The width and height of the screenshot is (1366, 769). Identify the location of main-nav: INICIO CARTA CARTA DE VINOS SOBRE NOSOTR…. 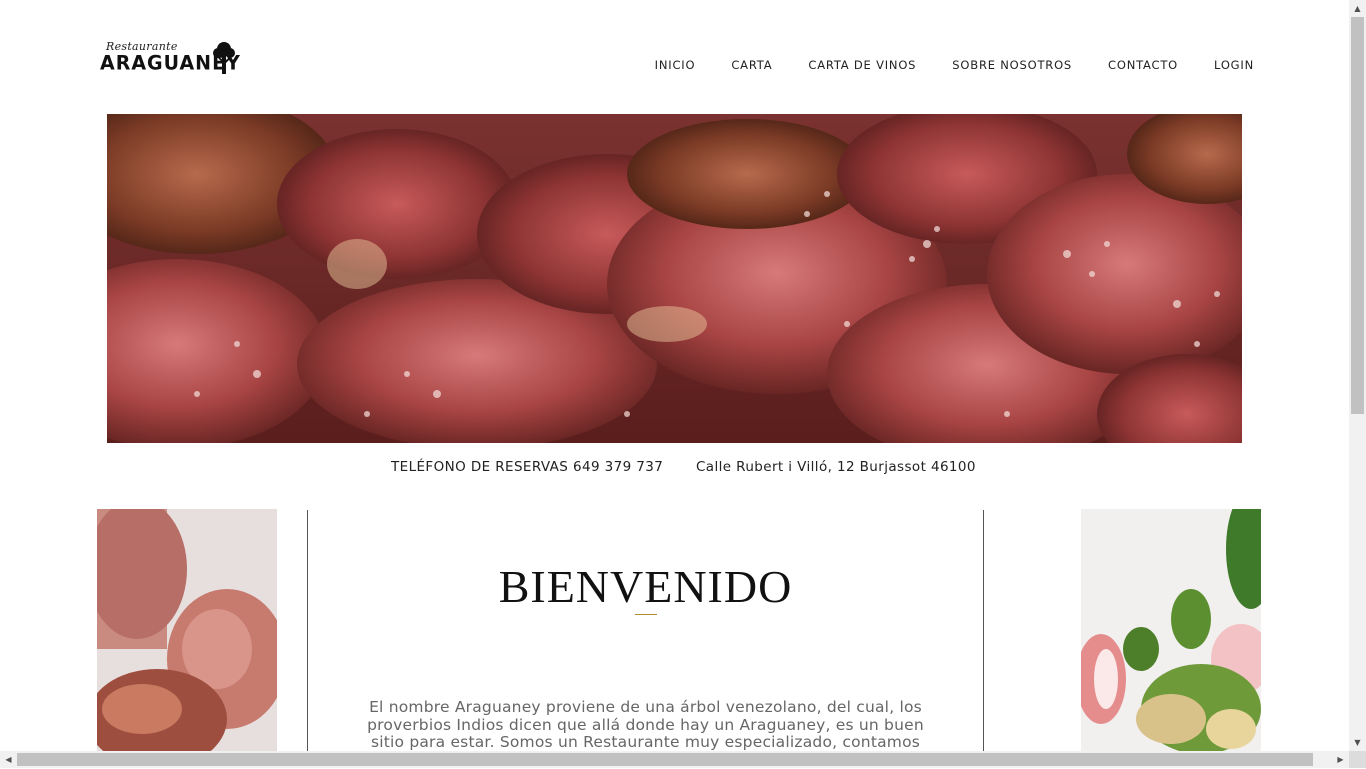
(954, 65).